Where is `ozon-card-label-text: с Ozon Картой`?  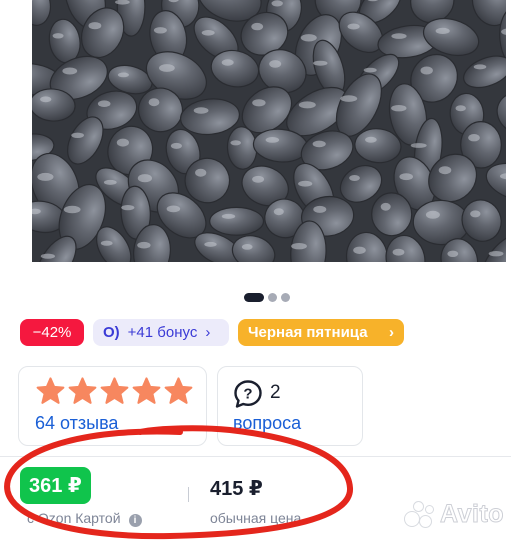 ozon-card-label-text: с Ozon Картой is located at coordinates (74, 518).